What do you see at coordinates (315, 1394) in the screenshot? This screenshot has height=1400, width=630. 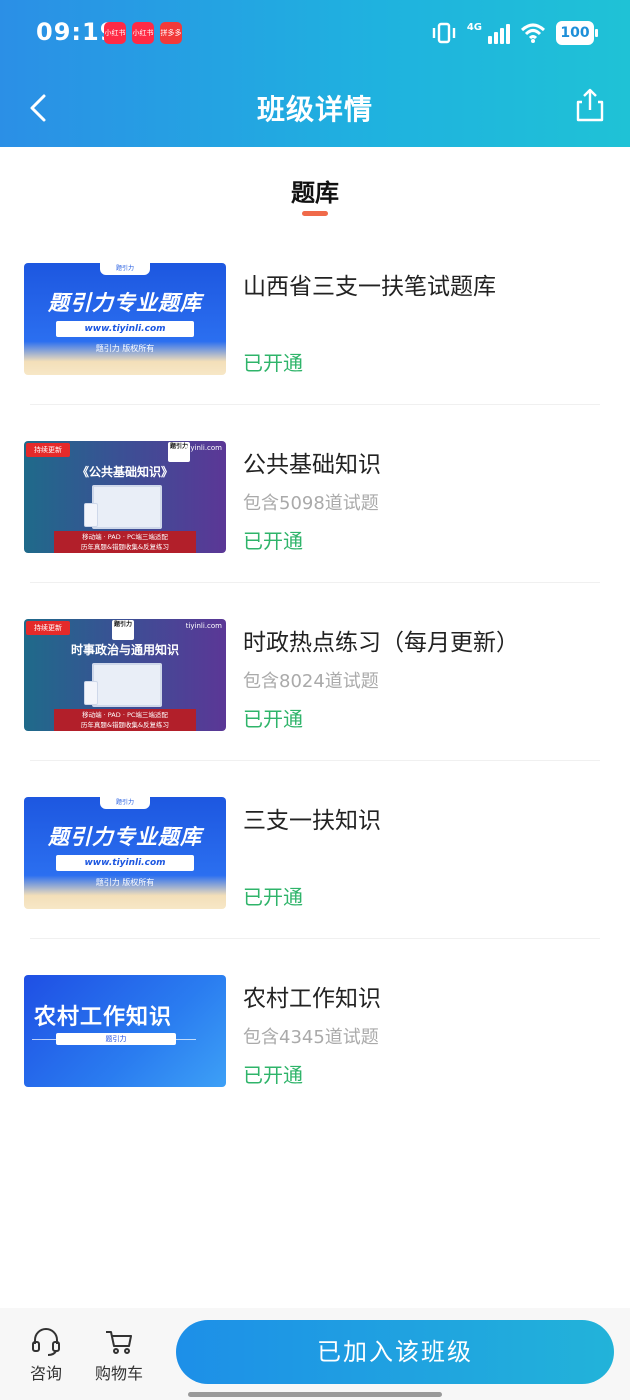 I see `home-indicator` at bounding box center [315, 1394].